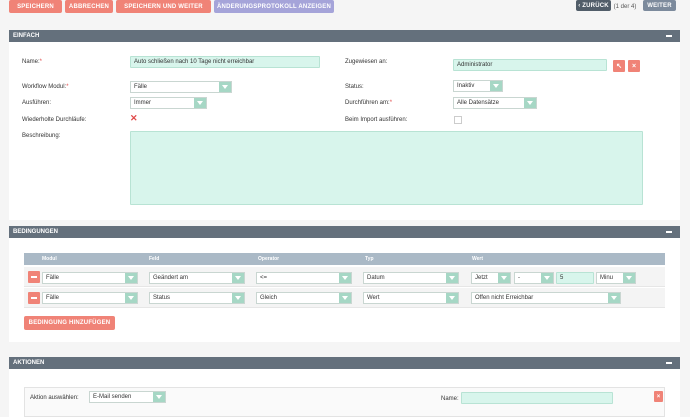  Describe the element at coordinates (530, 65) in the screenshot. I see `assigned-input: Administrator` at that location.